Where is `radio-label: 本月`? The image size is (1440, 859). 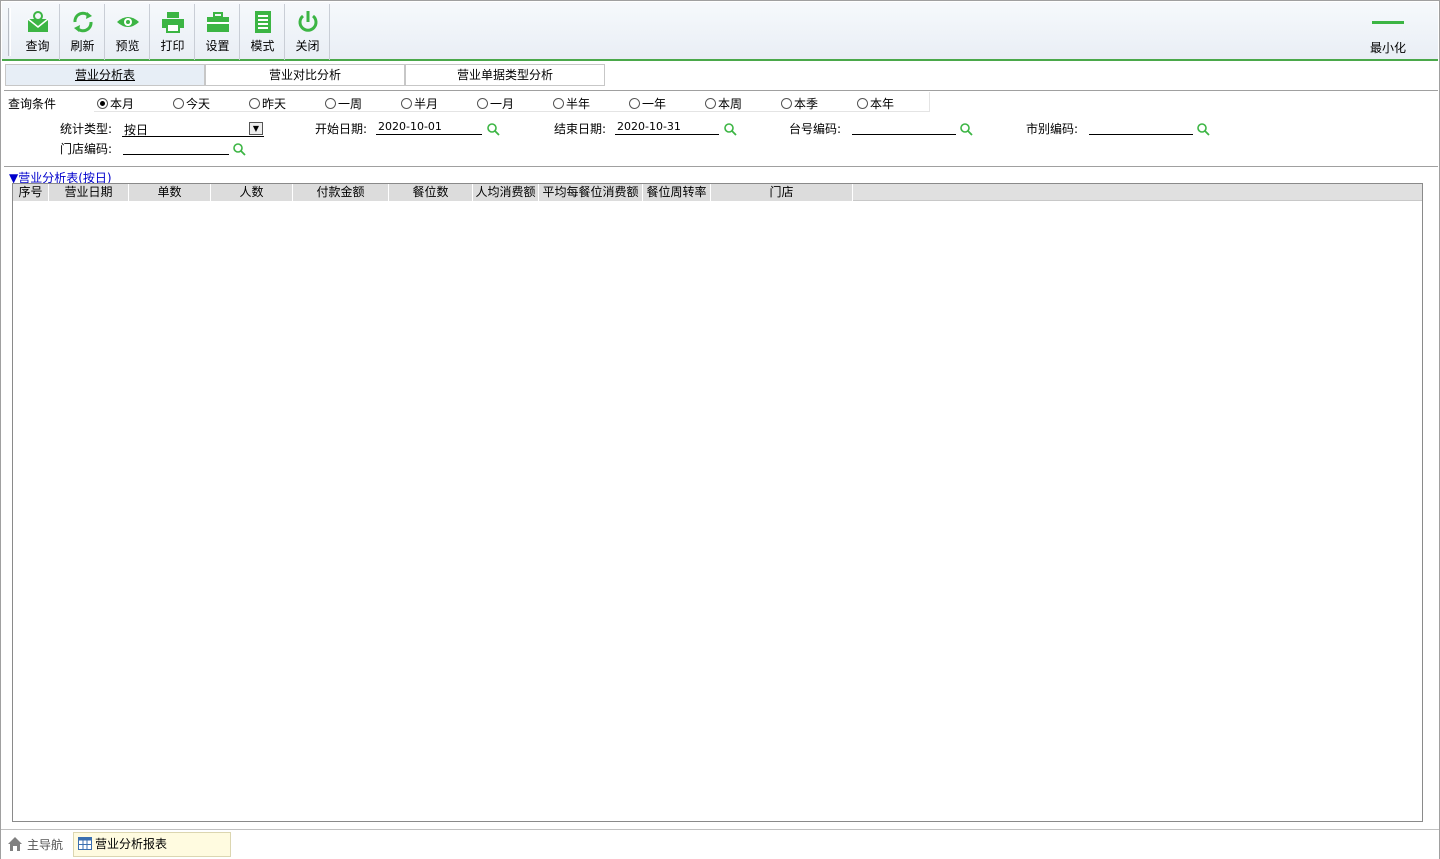 radio-label: 本月 is located at coordinates (122, 104).